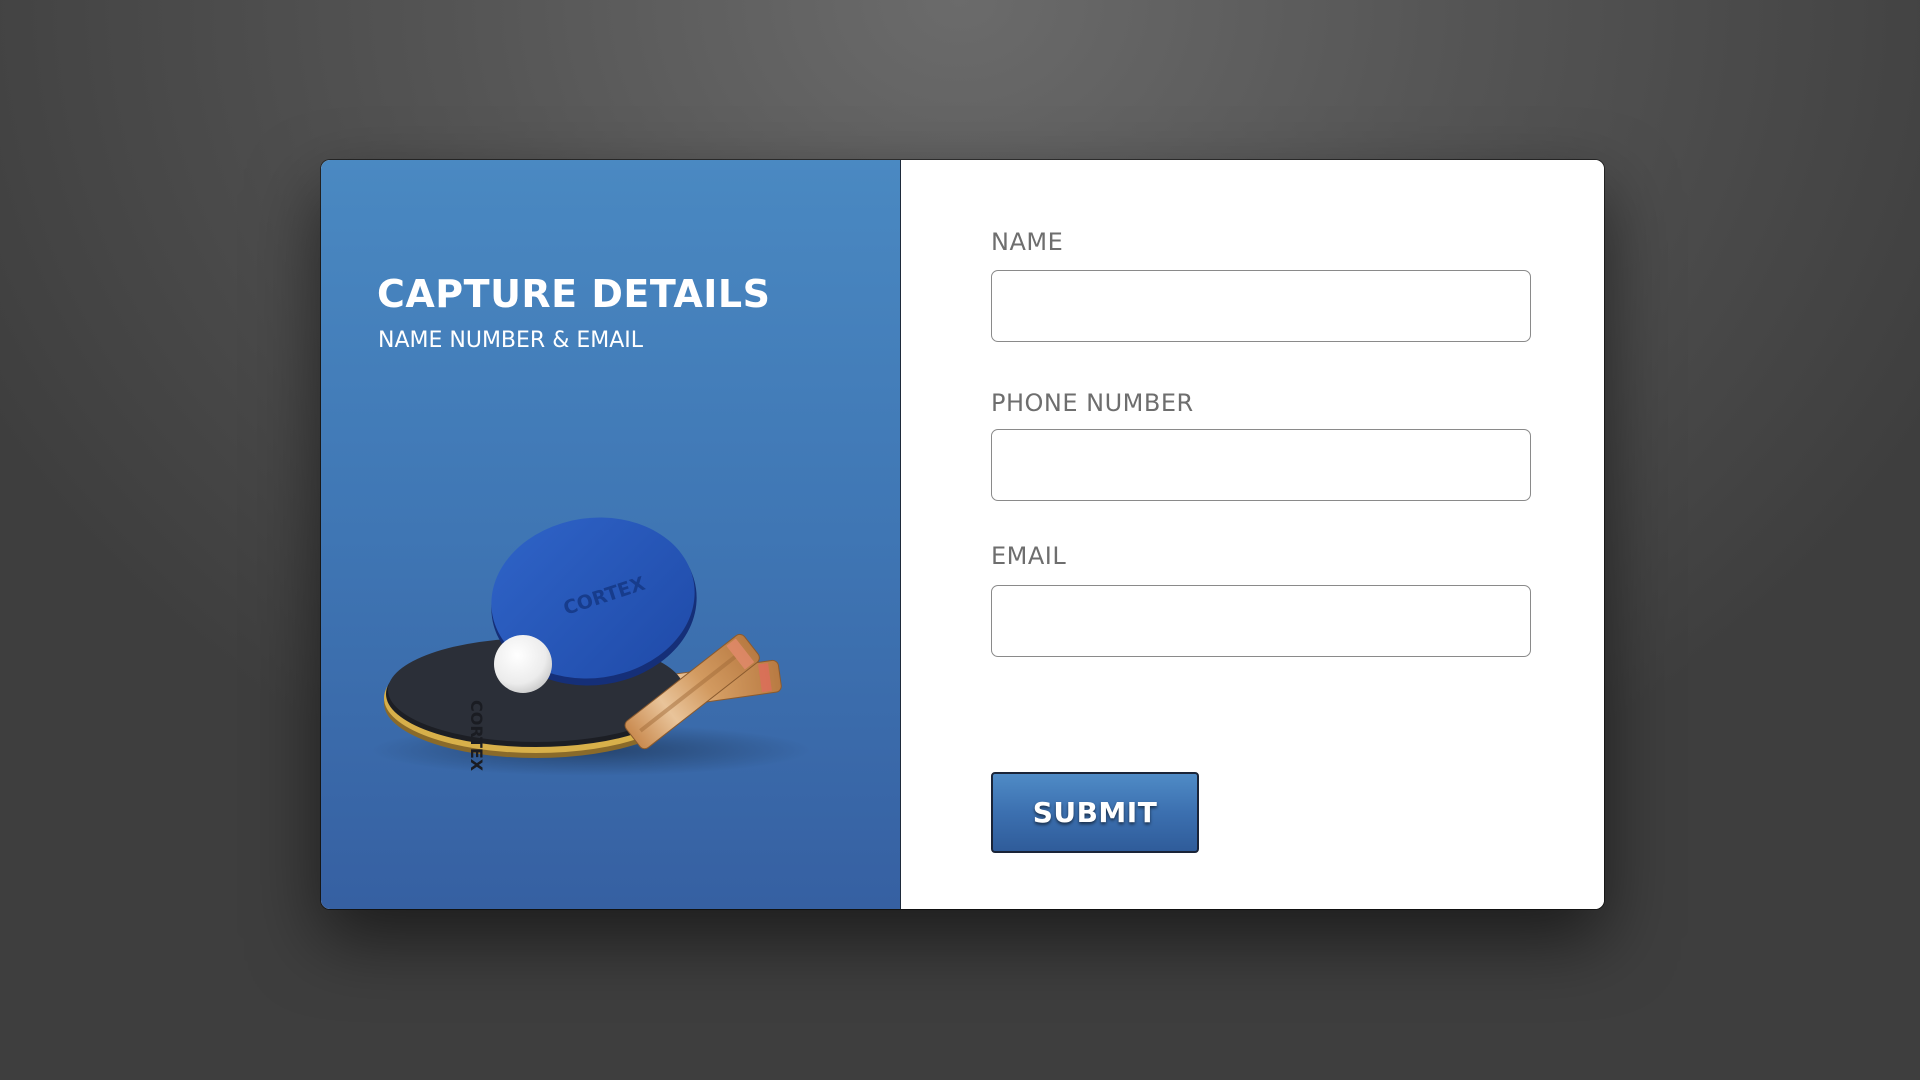 Image resolution: width=1920 pixels, height=1080 pixels. Describe the element at coordinates (1027, 242) in the screenshot. I see `name-label: NAME` at that location.